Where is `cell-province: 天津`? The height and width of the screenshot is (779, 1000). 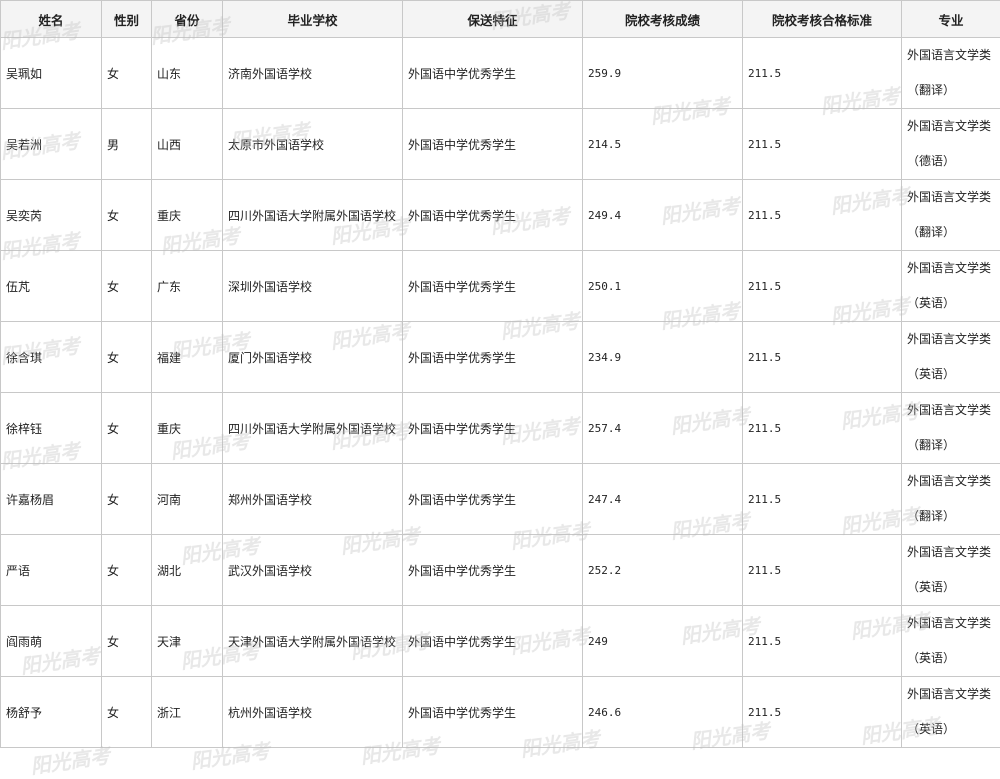
cell-province: 天津 is located at coordinates (187, 641).